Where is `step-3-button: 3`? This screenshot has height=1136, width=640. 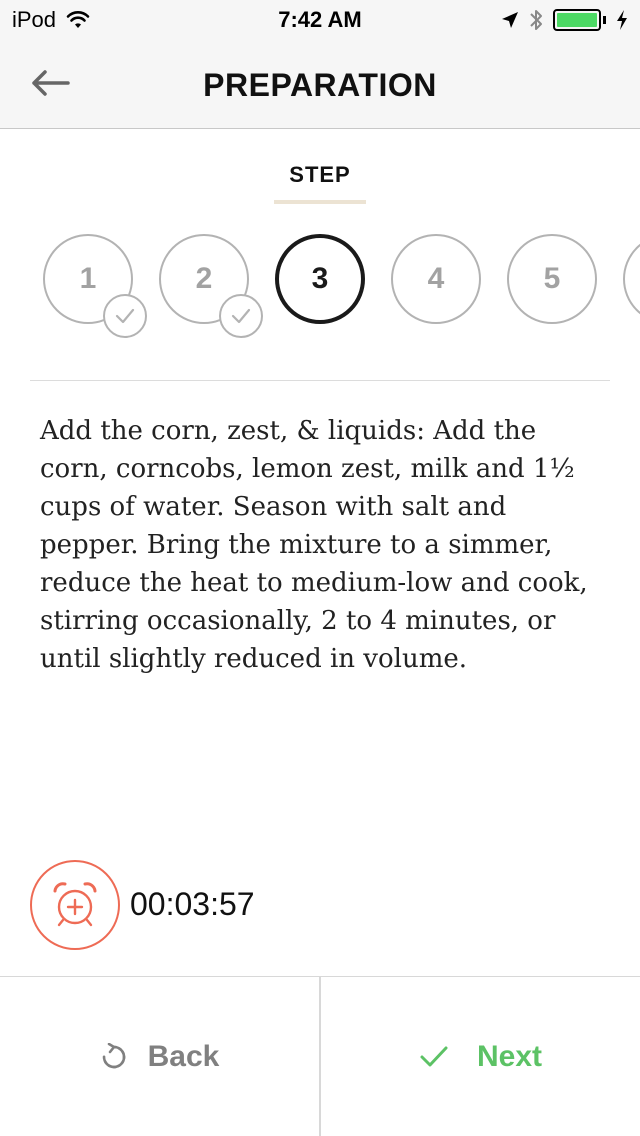 step-3-button: 3 is located at coordinates (320, 279).